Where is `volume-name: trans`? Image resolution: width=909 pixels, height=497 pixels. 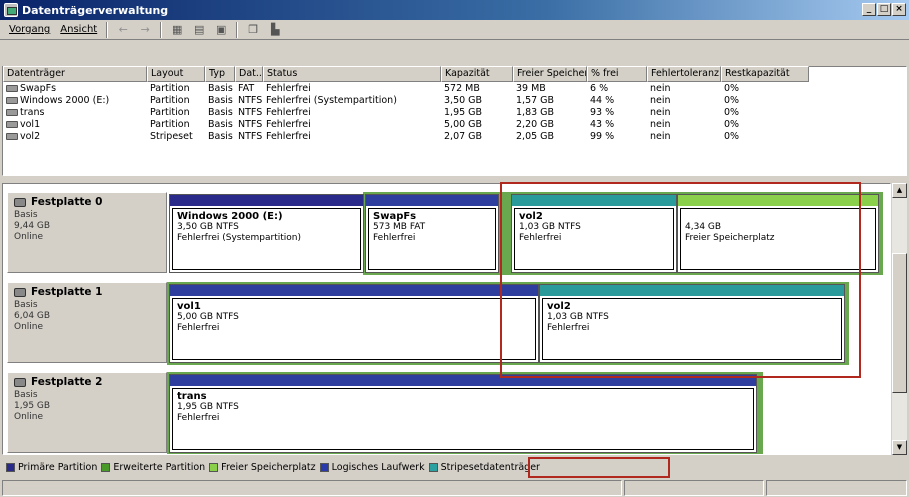 volume-name: trans is located at coordinates (32, 112).